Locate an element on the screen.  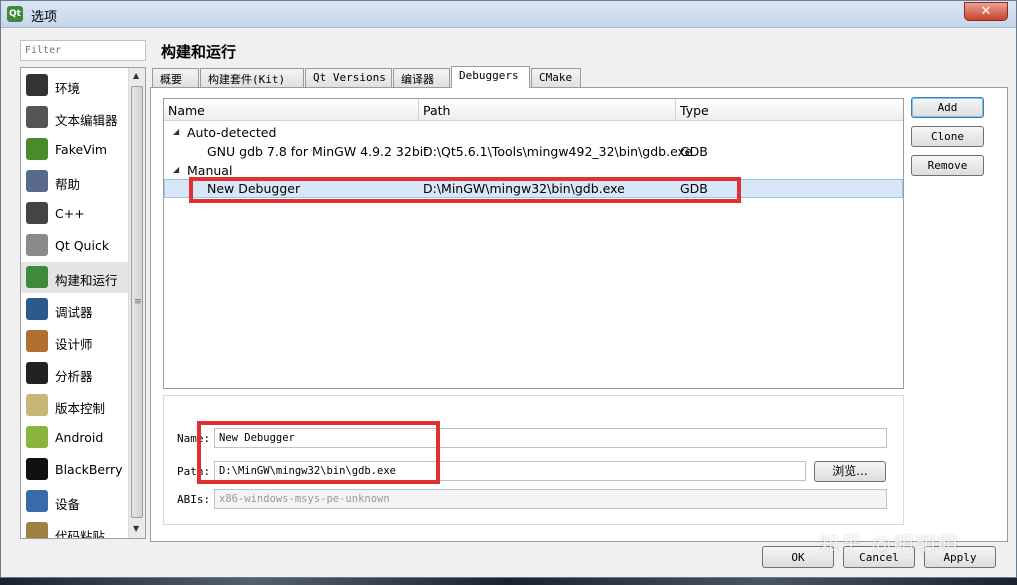
column-header-name: Name is located at coordinates (186, 110).